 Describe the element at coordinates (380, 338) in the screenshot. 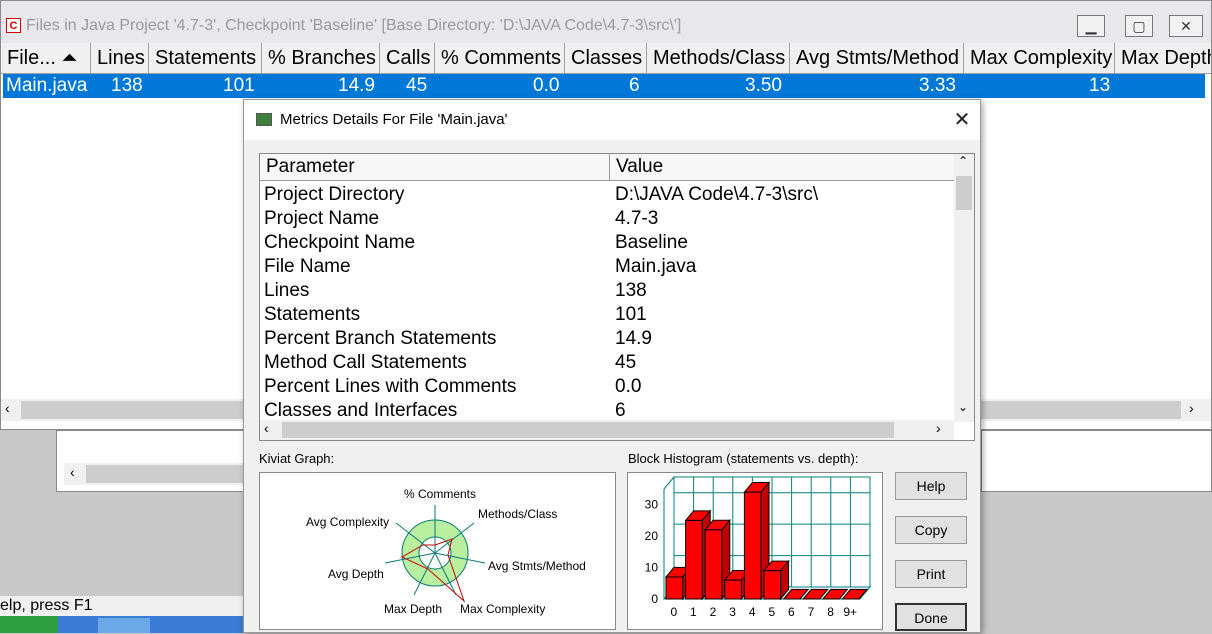

I see `row-parameter: Percent Branch Statements` at that location.